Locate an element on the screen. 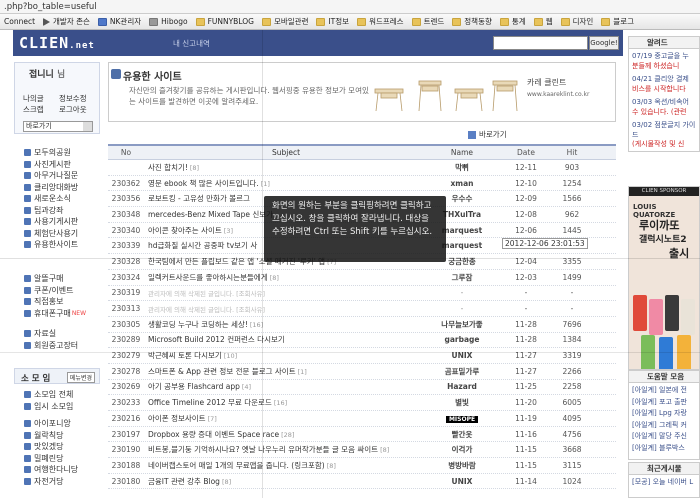 Image resolution: width=700 pixels, height=498 pixels. row-subject: 일렉커트사운드를 좋아하시는분들에게 [8] is located at coordinates (284, 277).